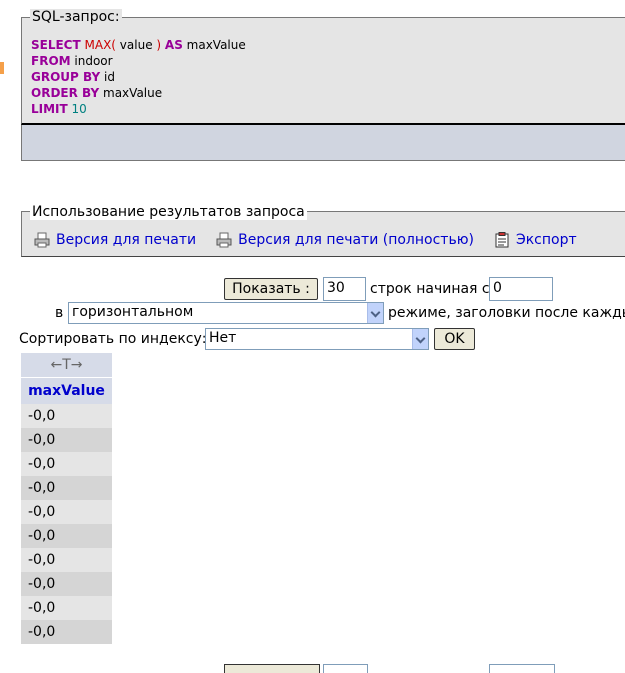  I want to click on sql-token: id, so click(107, 77).